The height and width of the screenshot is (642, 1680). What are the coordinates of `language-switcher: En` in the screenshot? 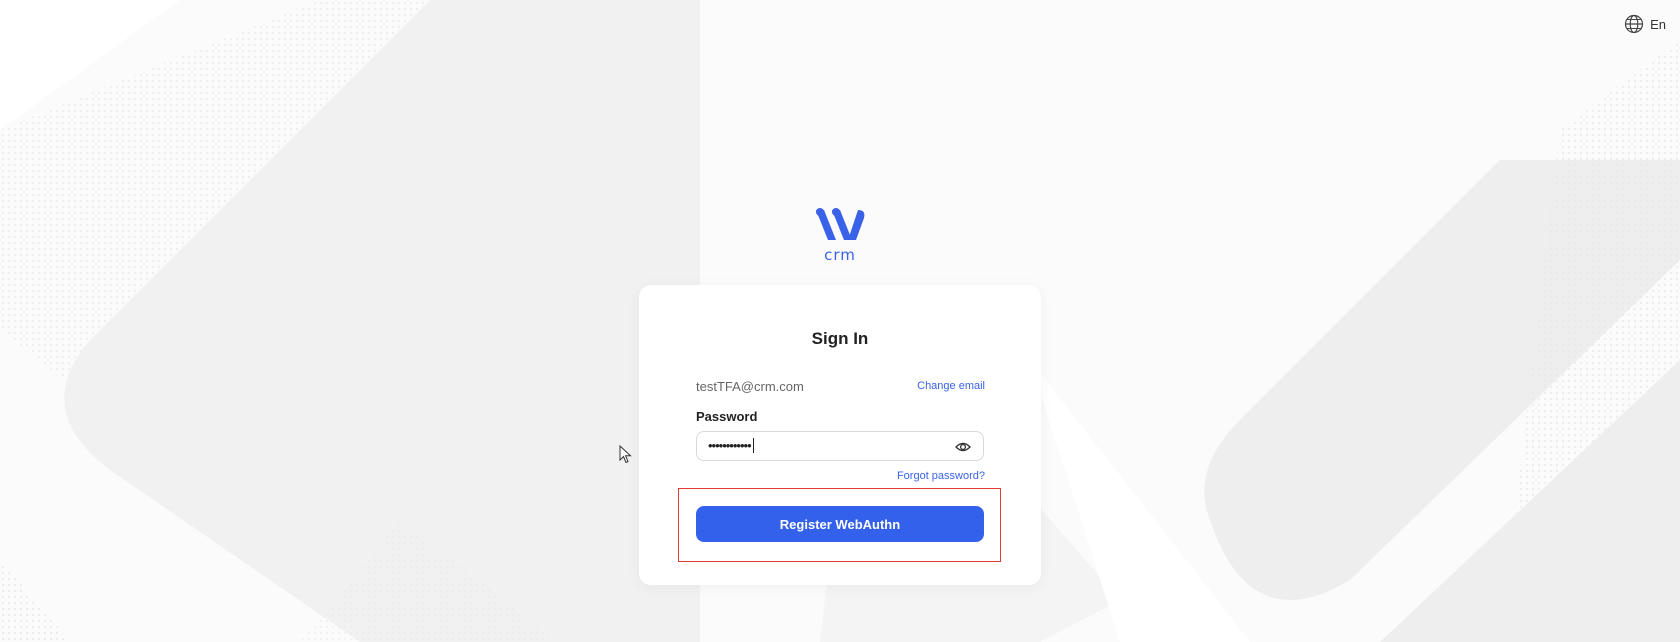 It's located at (1645, 24).